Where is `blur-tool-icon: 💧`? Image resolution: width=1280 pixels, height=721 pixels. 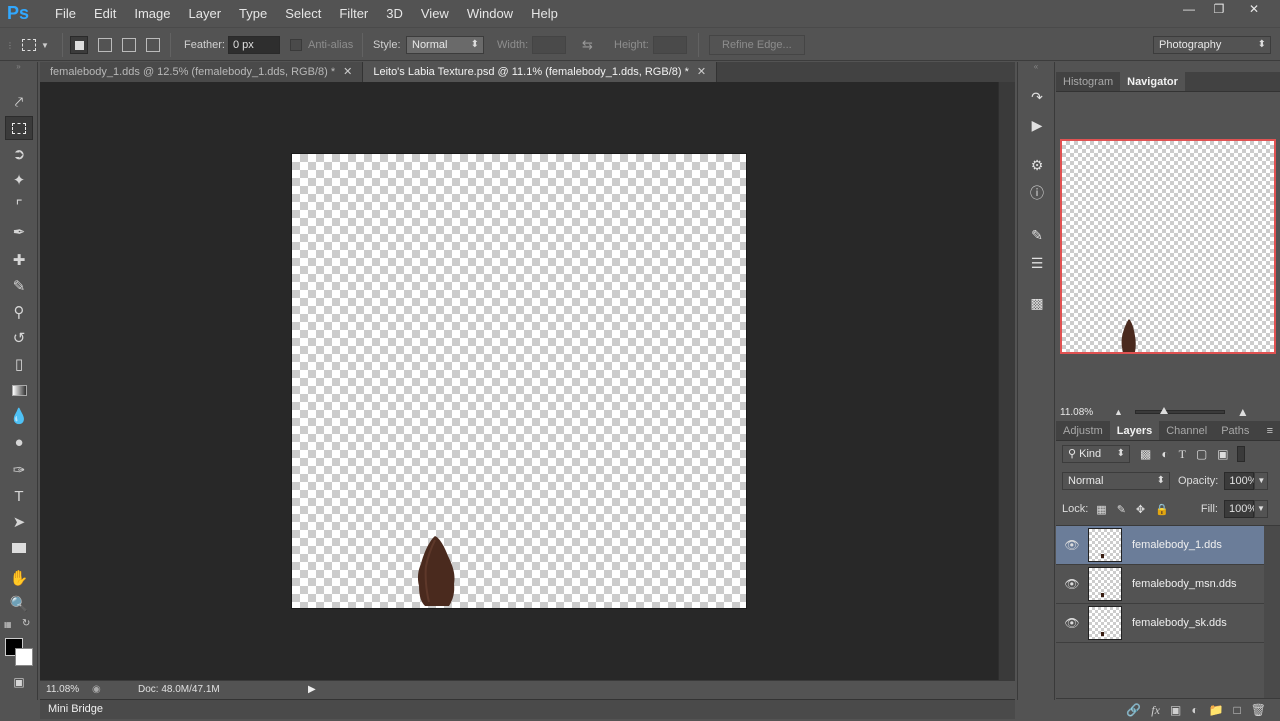
blur-tool-icon: 💧 is located at coordinates (19, 416).